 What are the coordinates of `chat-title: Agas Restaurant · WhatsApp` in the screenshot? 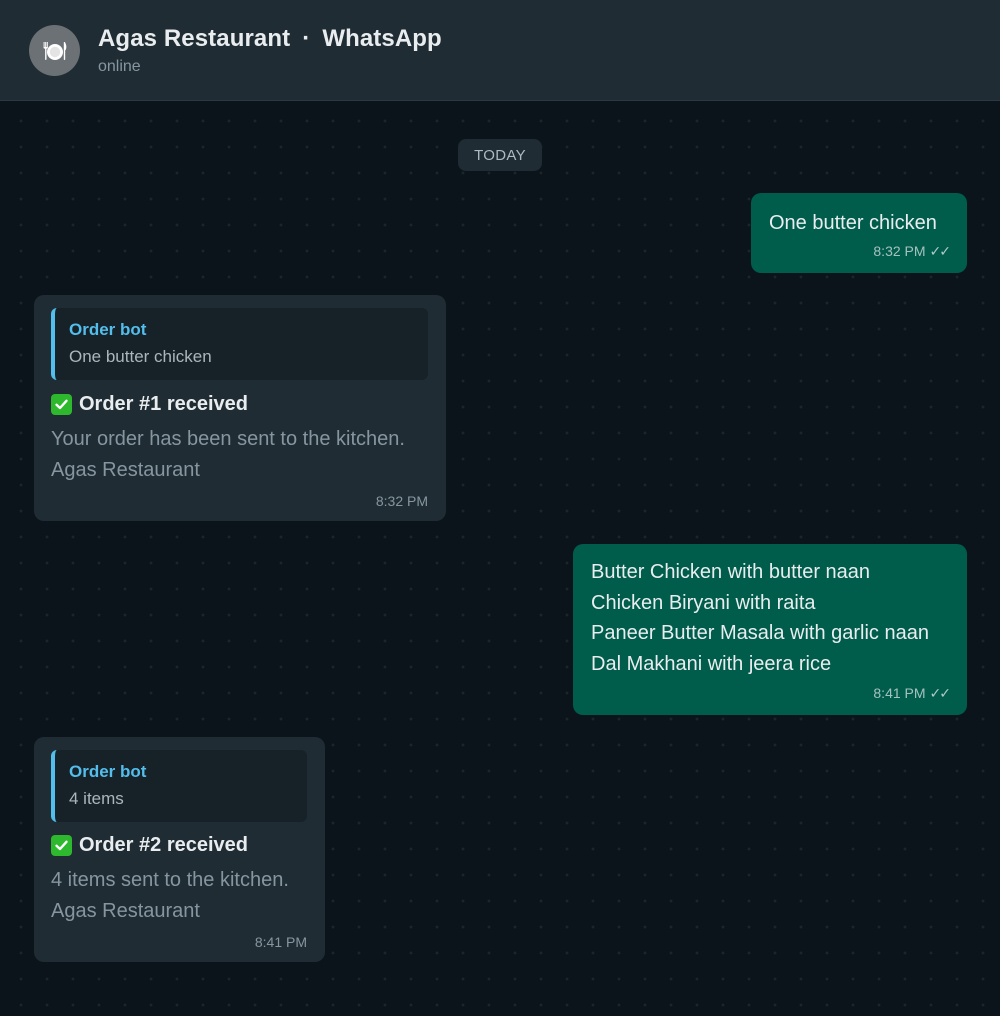 It's located at (270, 39).